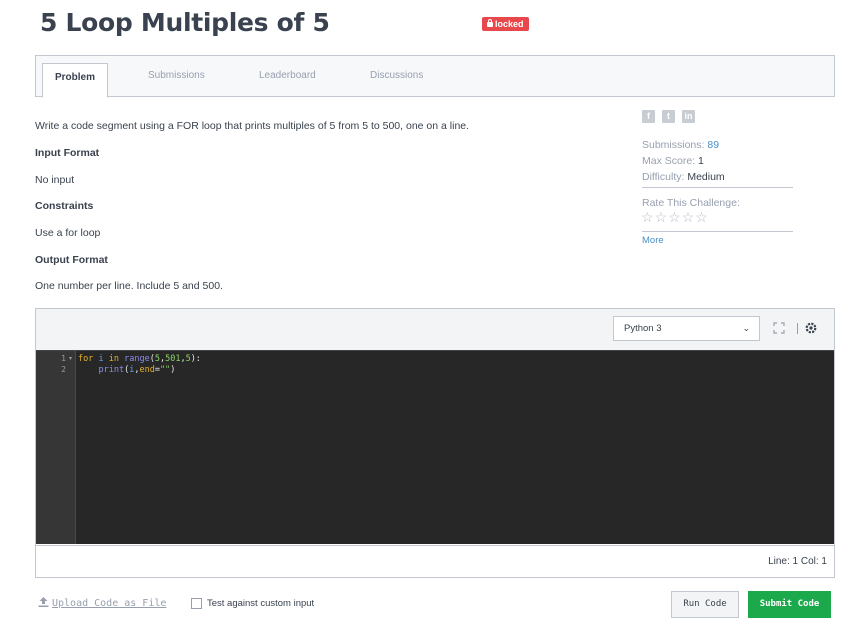 Image resolution: width=864 pixels, height=621 pixels. I want to click on tab-problem: Problem, so click(75, 80).